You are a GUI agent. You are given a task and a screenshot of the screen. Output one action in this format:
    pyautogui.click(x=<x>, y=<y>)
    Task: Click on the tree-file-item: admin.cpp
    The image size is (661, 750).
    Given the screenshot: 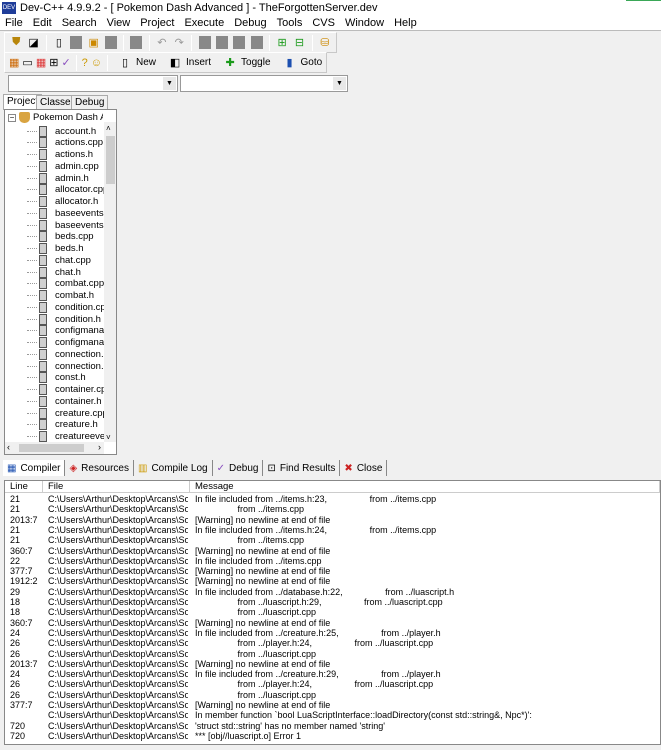 What is the action you would take?
    pyautogui.click(x=63, y=166)
    